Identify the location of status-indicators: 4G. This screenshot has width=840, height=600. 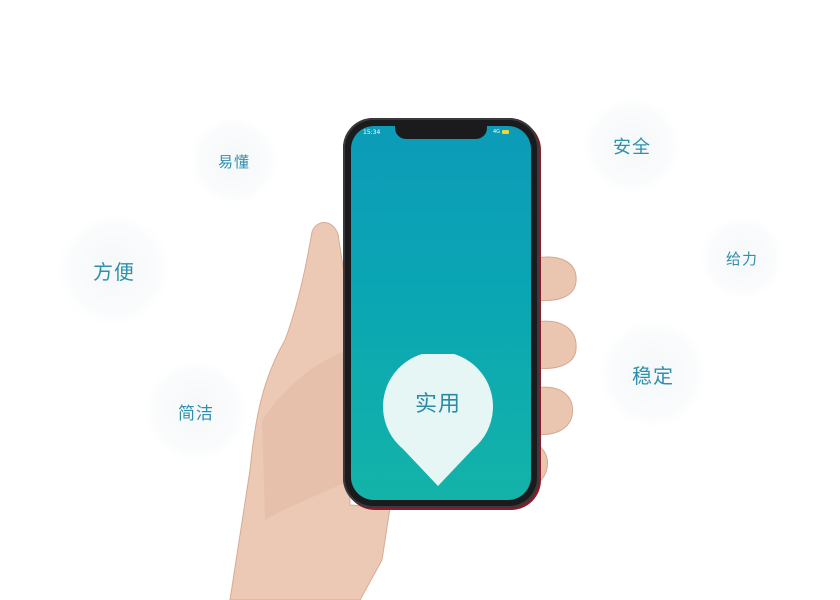
(501, 132).